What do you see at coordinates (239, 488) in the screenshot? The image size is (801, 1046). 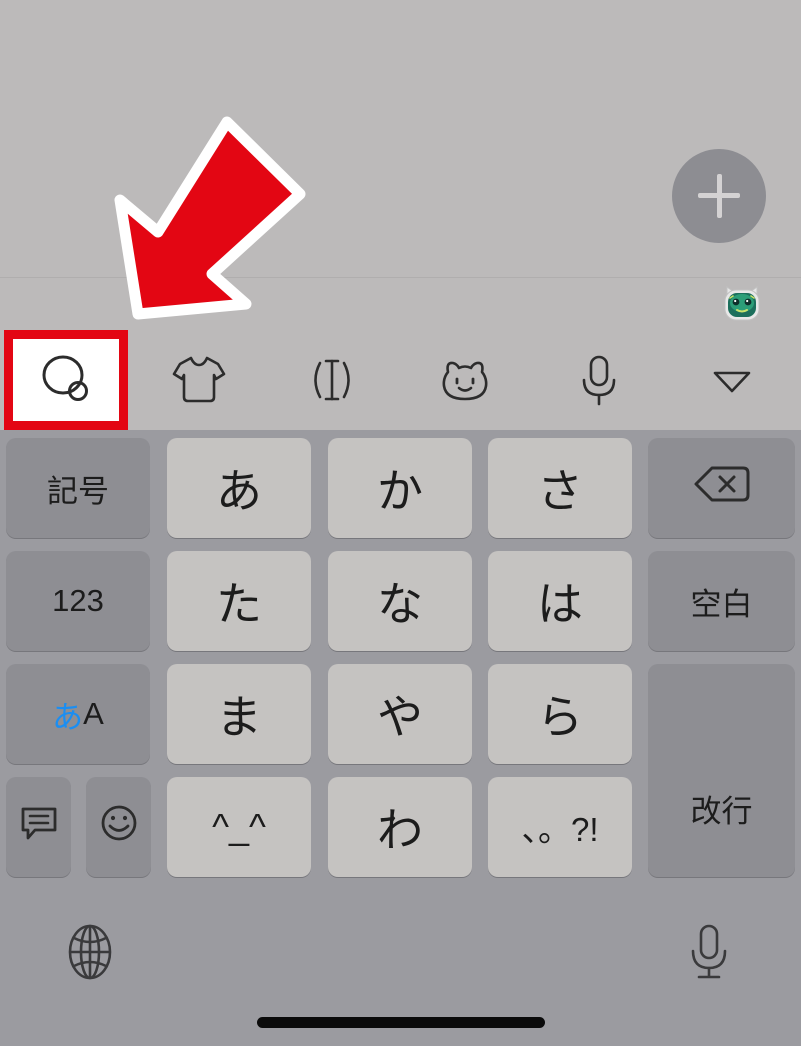 I see `key-a: あ` at bounding box center [239, 488].